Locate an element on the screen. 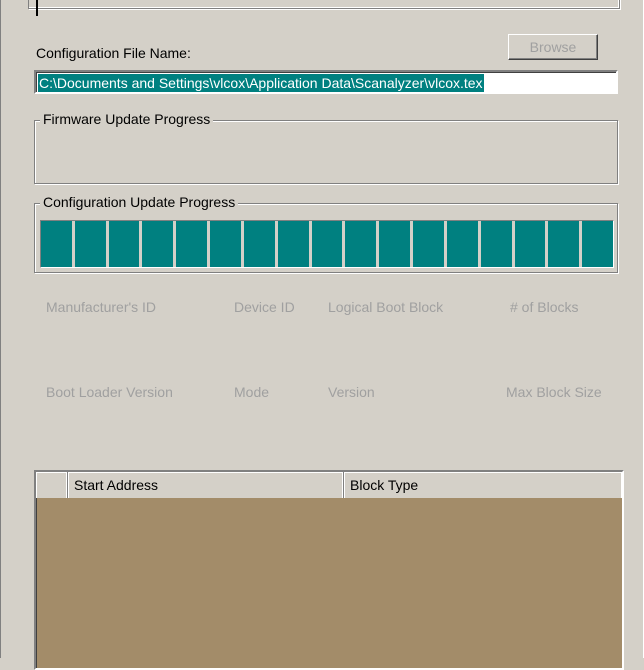  column-header-blank is located at coordinates (52, 485).